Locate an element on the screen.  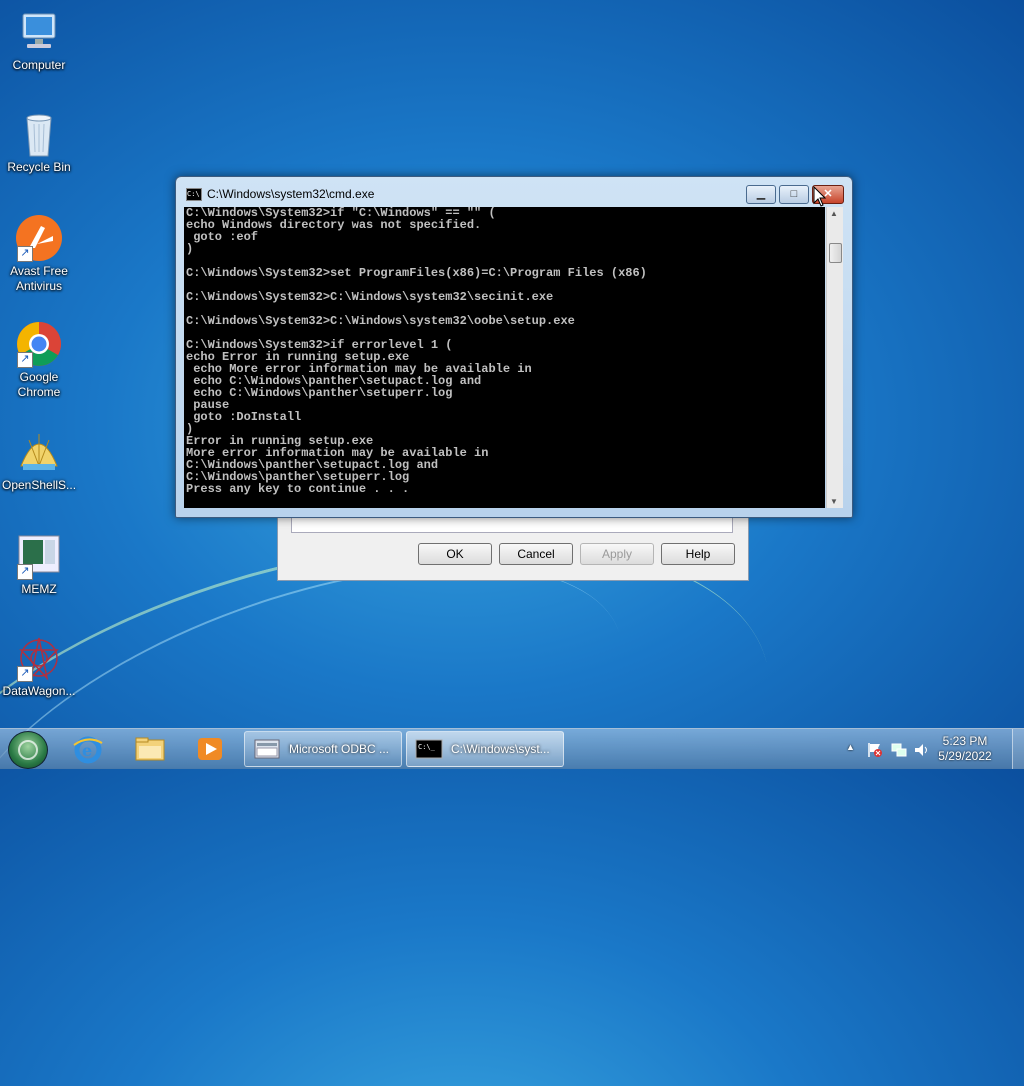
recycle-bin-icon is located at coordinates (39, 134).